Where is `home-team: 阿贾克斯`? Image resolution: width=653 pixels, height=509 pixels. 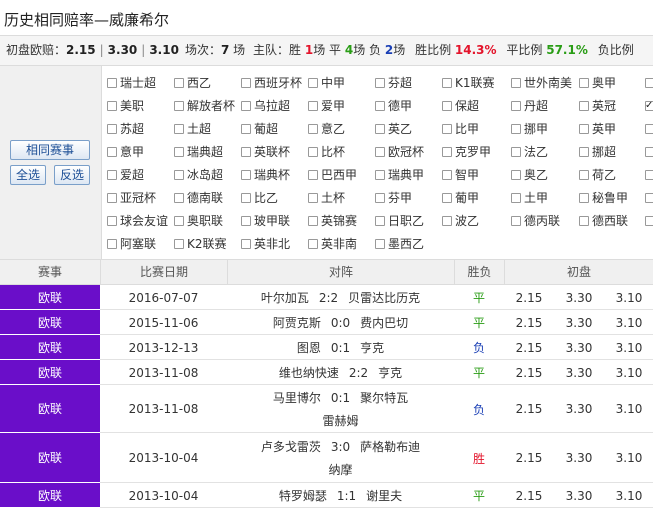 home-team: 阿贾克斯 is located at coordinates (297, 322).